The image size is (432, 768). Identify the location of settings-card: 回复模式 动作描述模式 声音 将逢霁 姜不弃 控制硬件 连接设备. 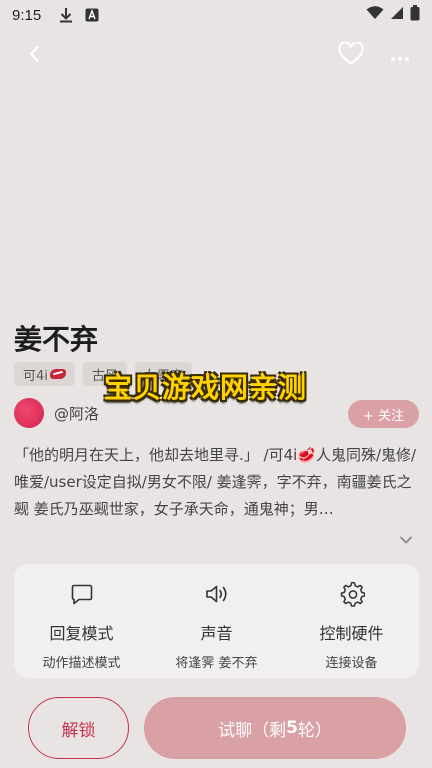
(216, 621).